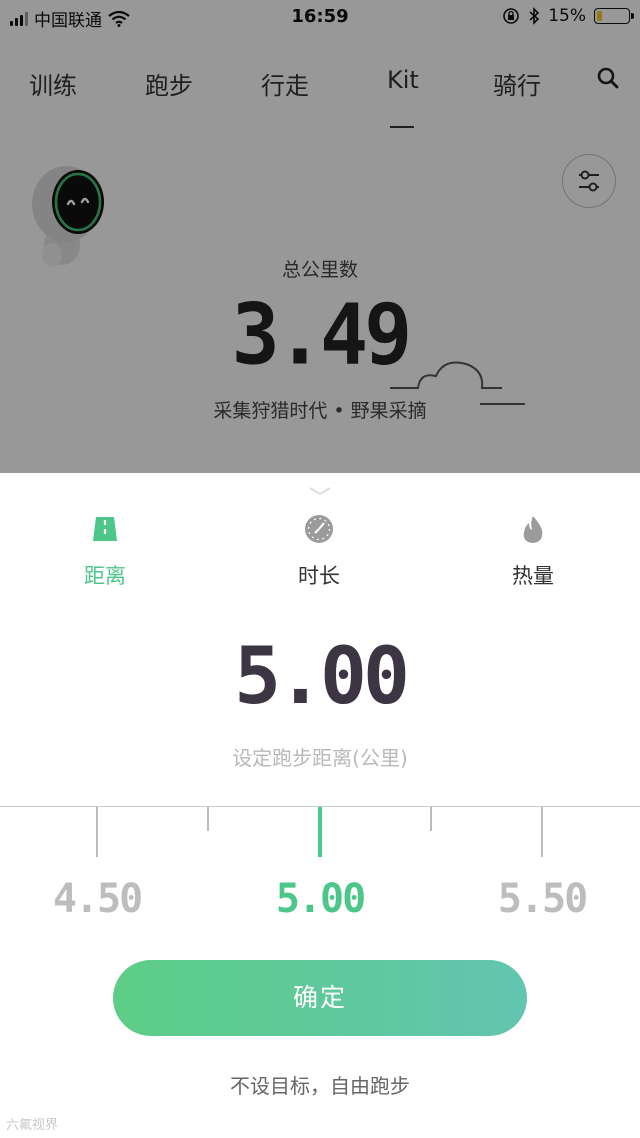 This screenshot has width=640, height=1138. Describe the element at coordinates (533, 552) in the screenshot. I see `goal-mode-calories: 热量` at that location.